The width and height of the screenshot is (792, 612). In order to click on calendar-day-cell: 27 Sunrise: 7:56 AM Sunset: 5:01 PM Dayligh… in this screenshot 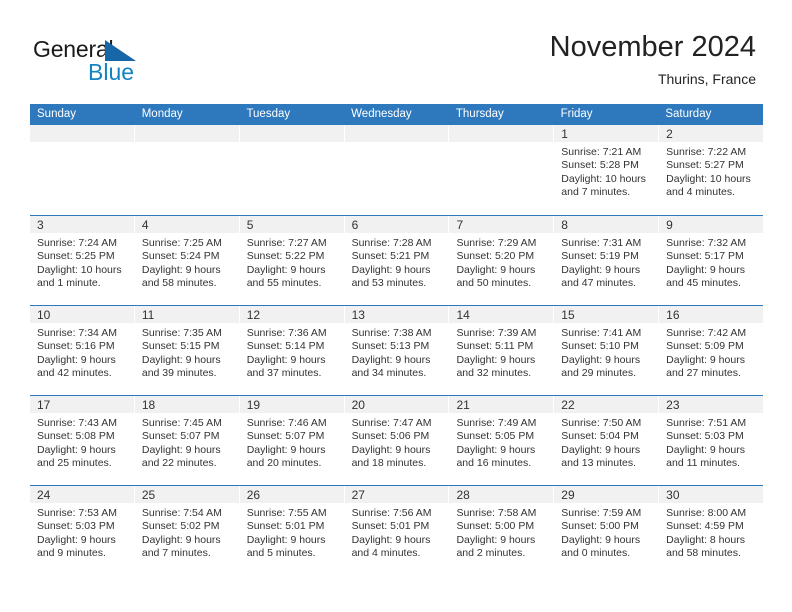, I will do `click(396, 530)`.